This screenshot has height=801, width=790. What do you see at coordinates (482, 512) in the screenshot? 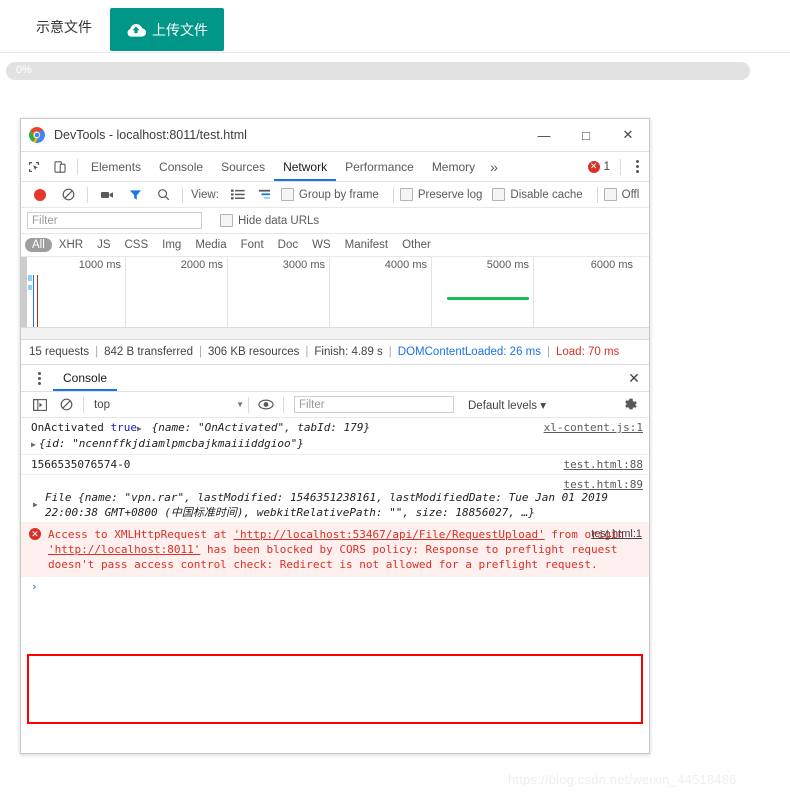
I see `file-size-value: 18856027` at bounding box center [482, 512].